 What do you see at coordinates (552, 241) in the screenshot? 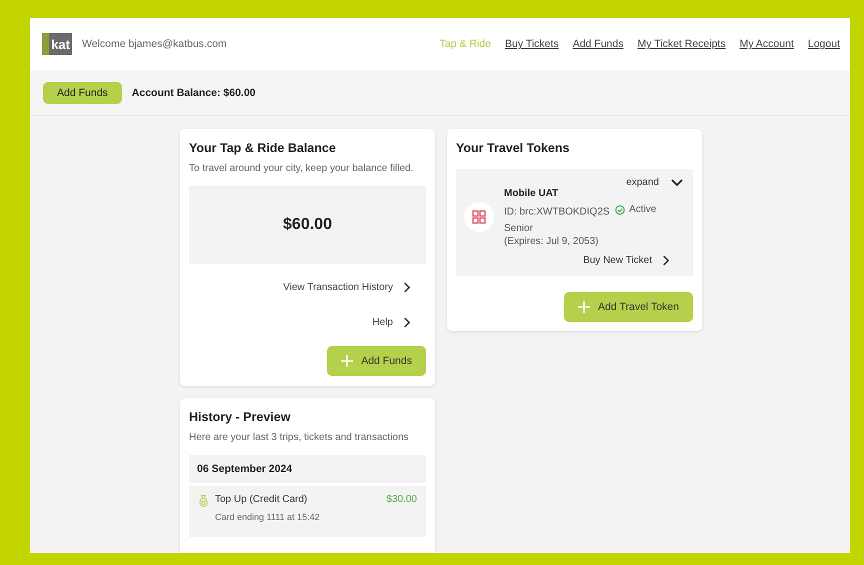
I see `token-expiry: (Expires: Jul 9, 2053)` at bounding box center [552, 241].